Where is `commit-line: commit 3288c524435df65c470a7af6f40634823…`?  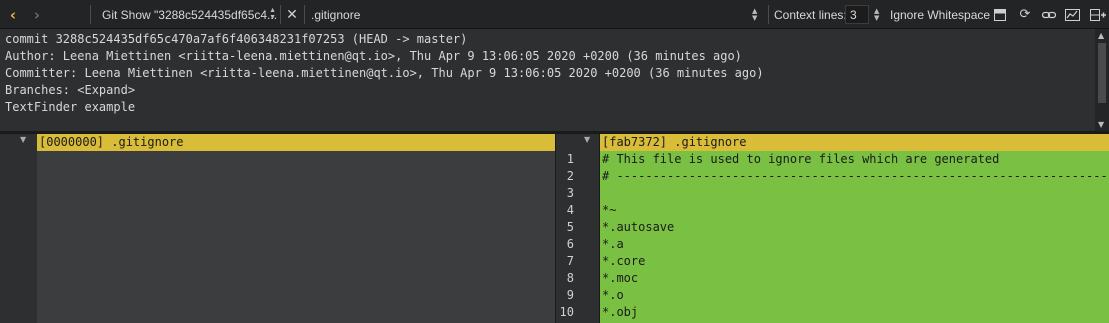
commit-line: commit 3288c524435df65c470a7af6f40634823… is located at coordinates (236, 39).